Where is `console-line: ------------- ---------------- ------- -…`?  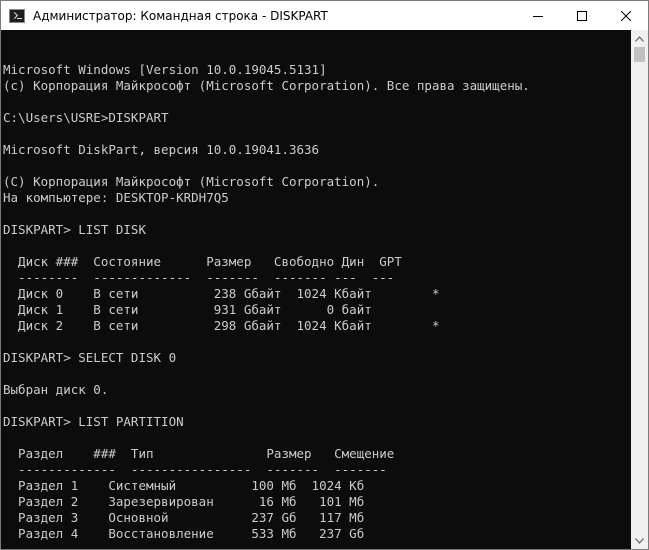 console-line: ------------- ---------------- ------- -… is located at coordinates (195, 469).